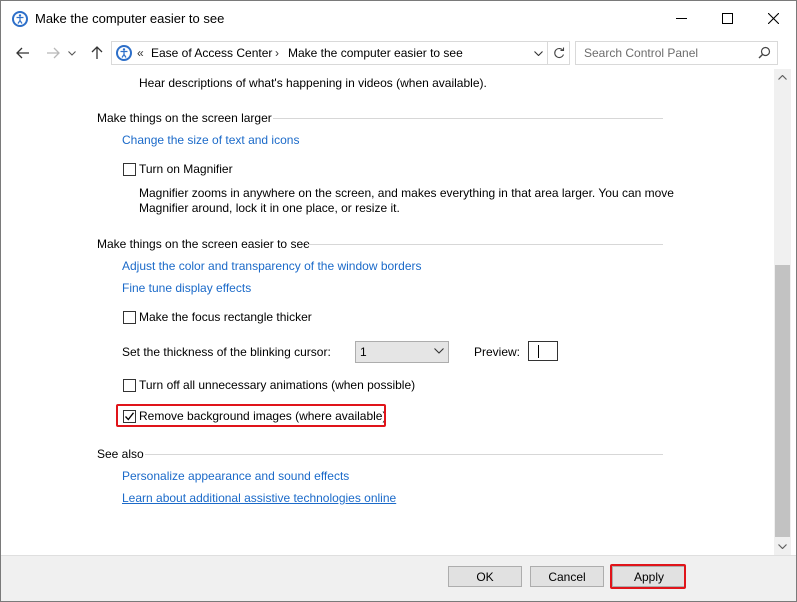 The width and height of the screenshot is (797, 602). I want to click on cursor-preview, so click(543, 351).